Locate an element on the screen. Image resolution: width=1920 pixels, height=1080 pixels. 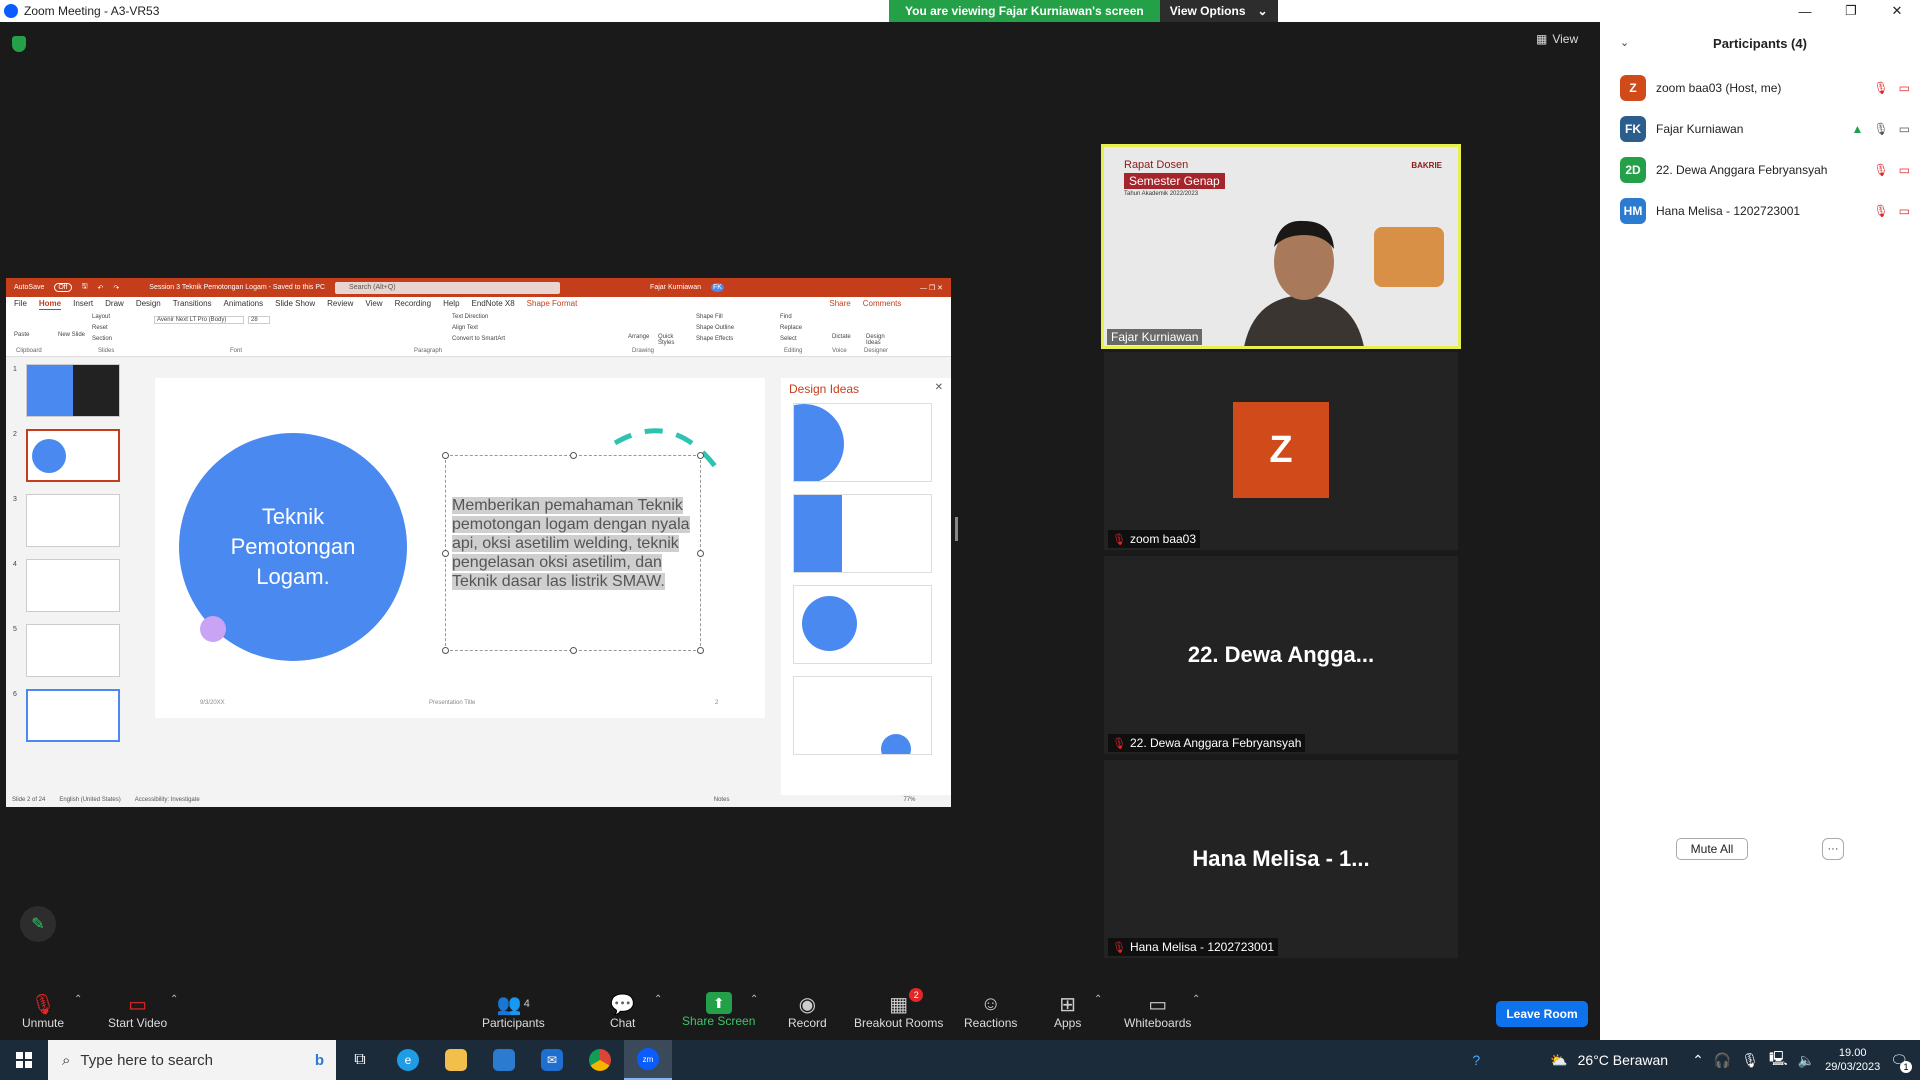
apps-caret-icon: ⌃ is located at coordinates (1098, 999).